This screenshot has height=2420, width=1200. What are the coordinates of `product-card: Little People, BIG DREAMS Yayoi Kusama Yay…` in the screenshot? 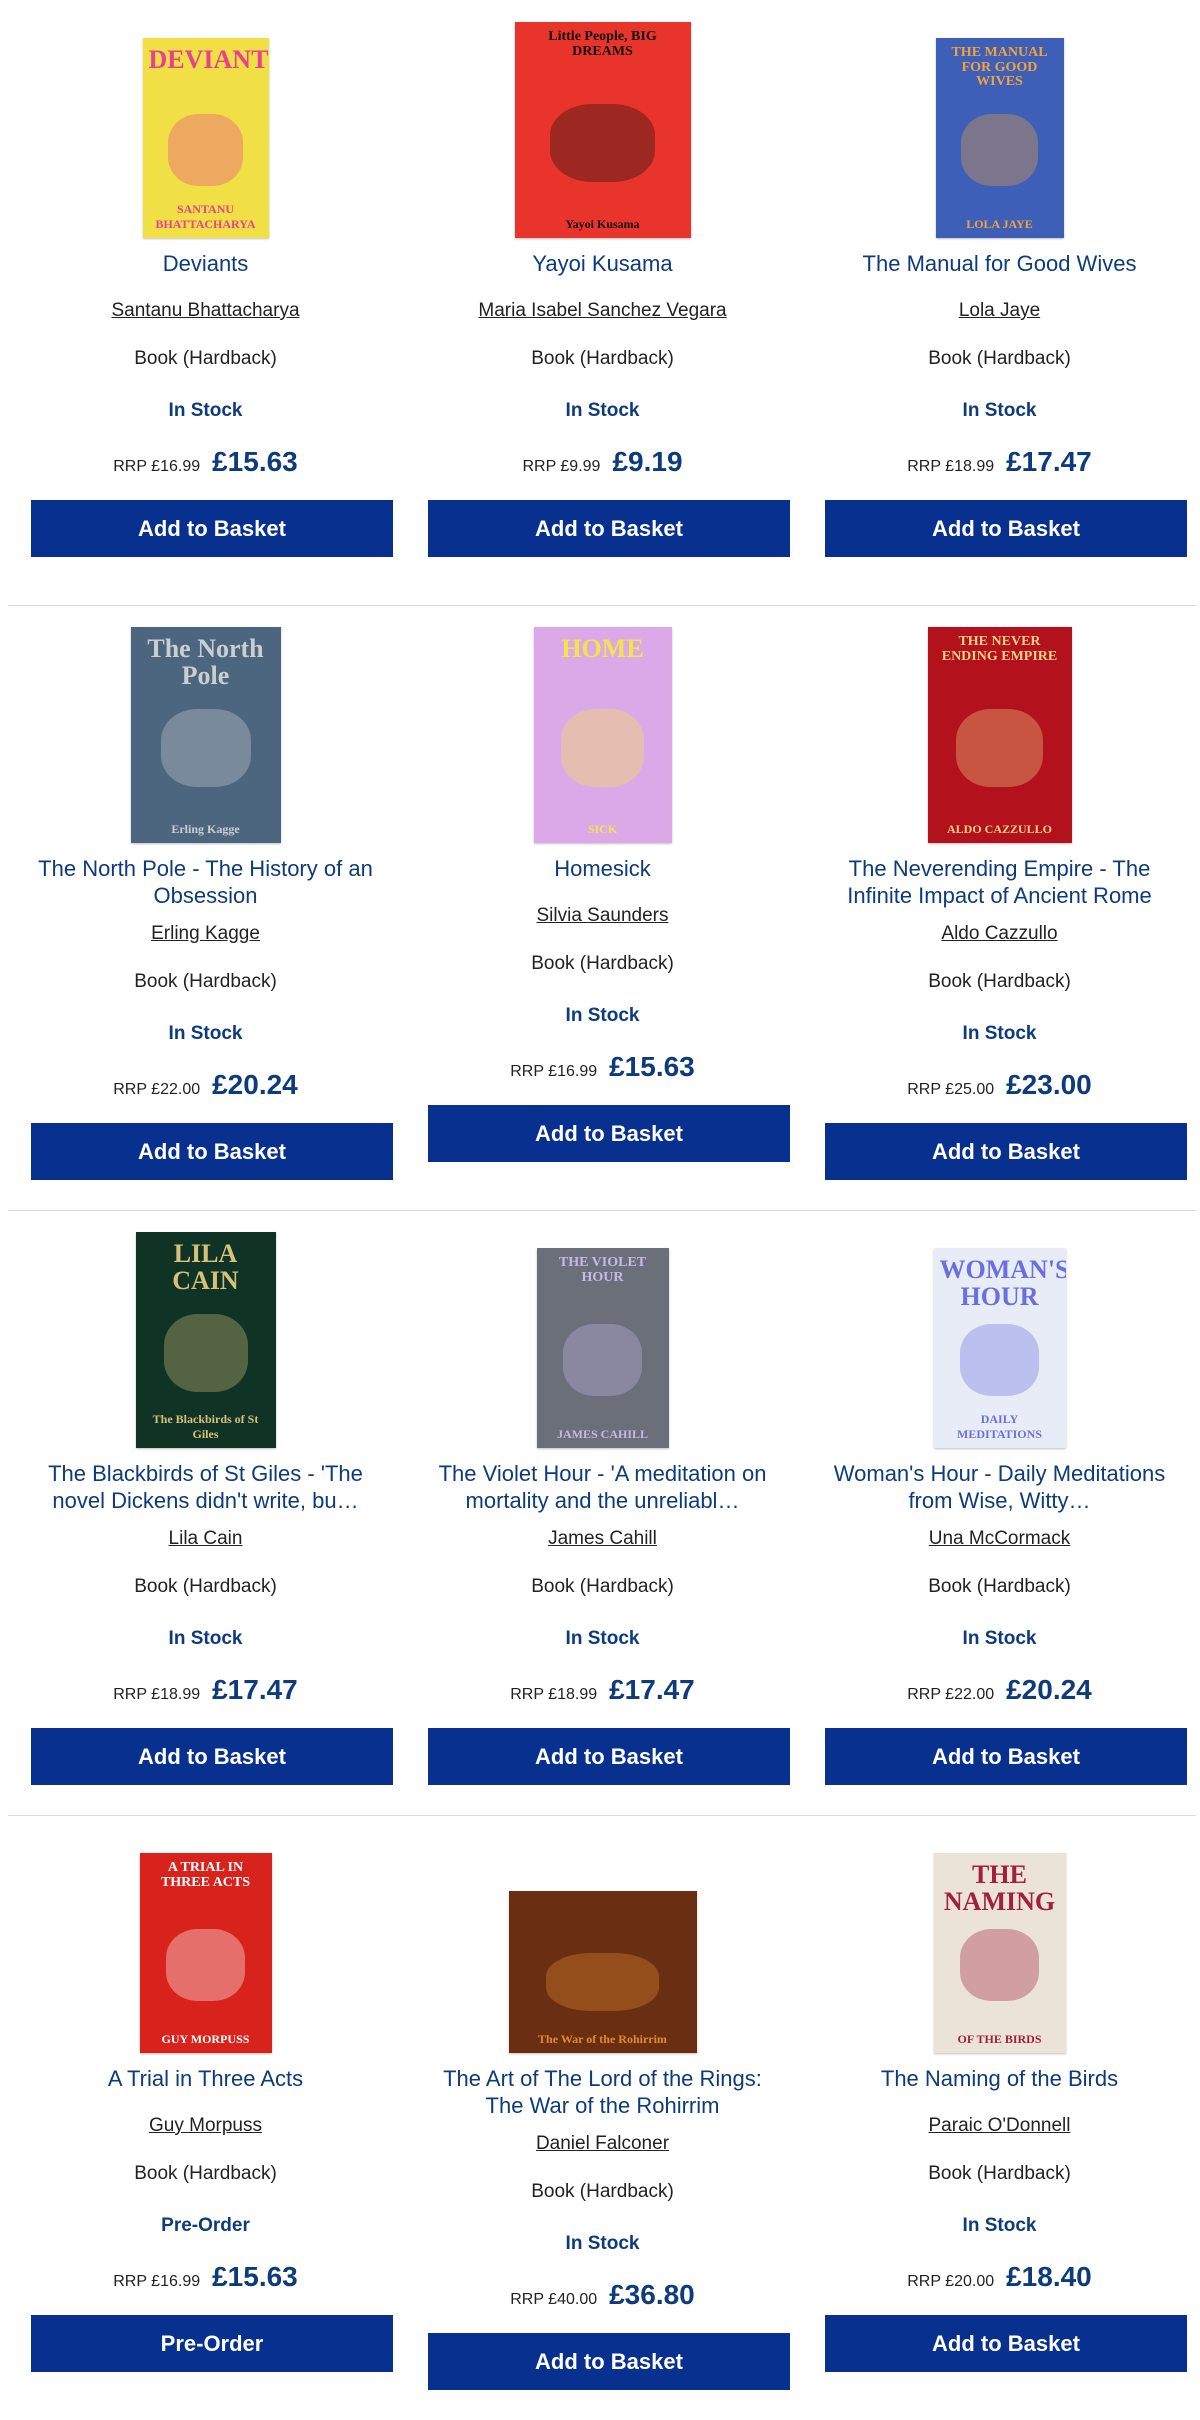 It's located at (602, 302).